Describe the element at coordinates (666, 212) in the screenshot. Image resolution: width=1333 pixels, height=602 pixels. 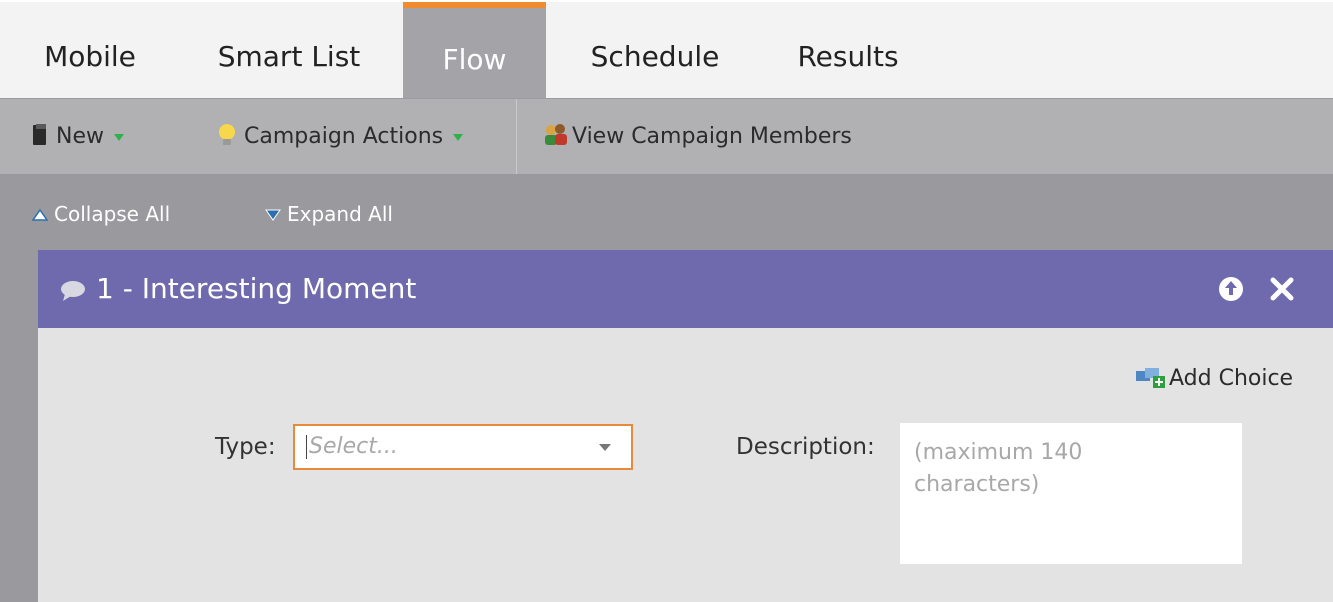
I see `flow-controls-bar: Collapse All Expand All` at that location.